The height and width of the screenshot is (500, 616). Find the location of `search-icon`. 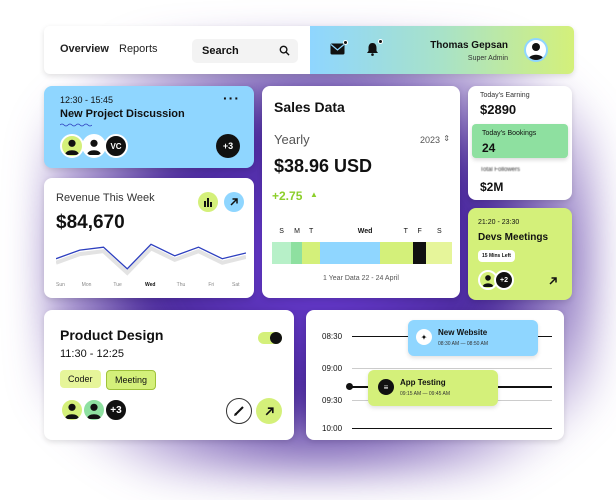

search-icon is located at coordinates (284, 50).